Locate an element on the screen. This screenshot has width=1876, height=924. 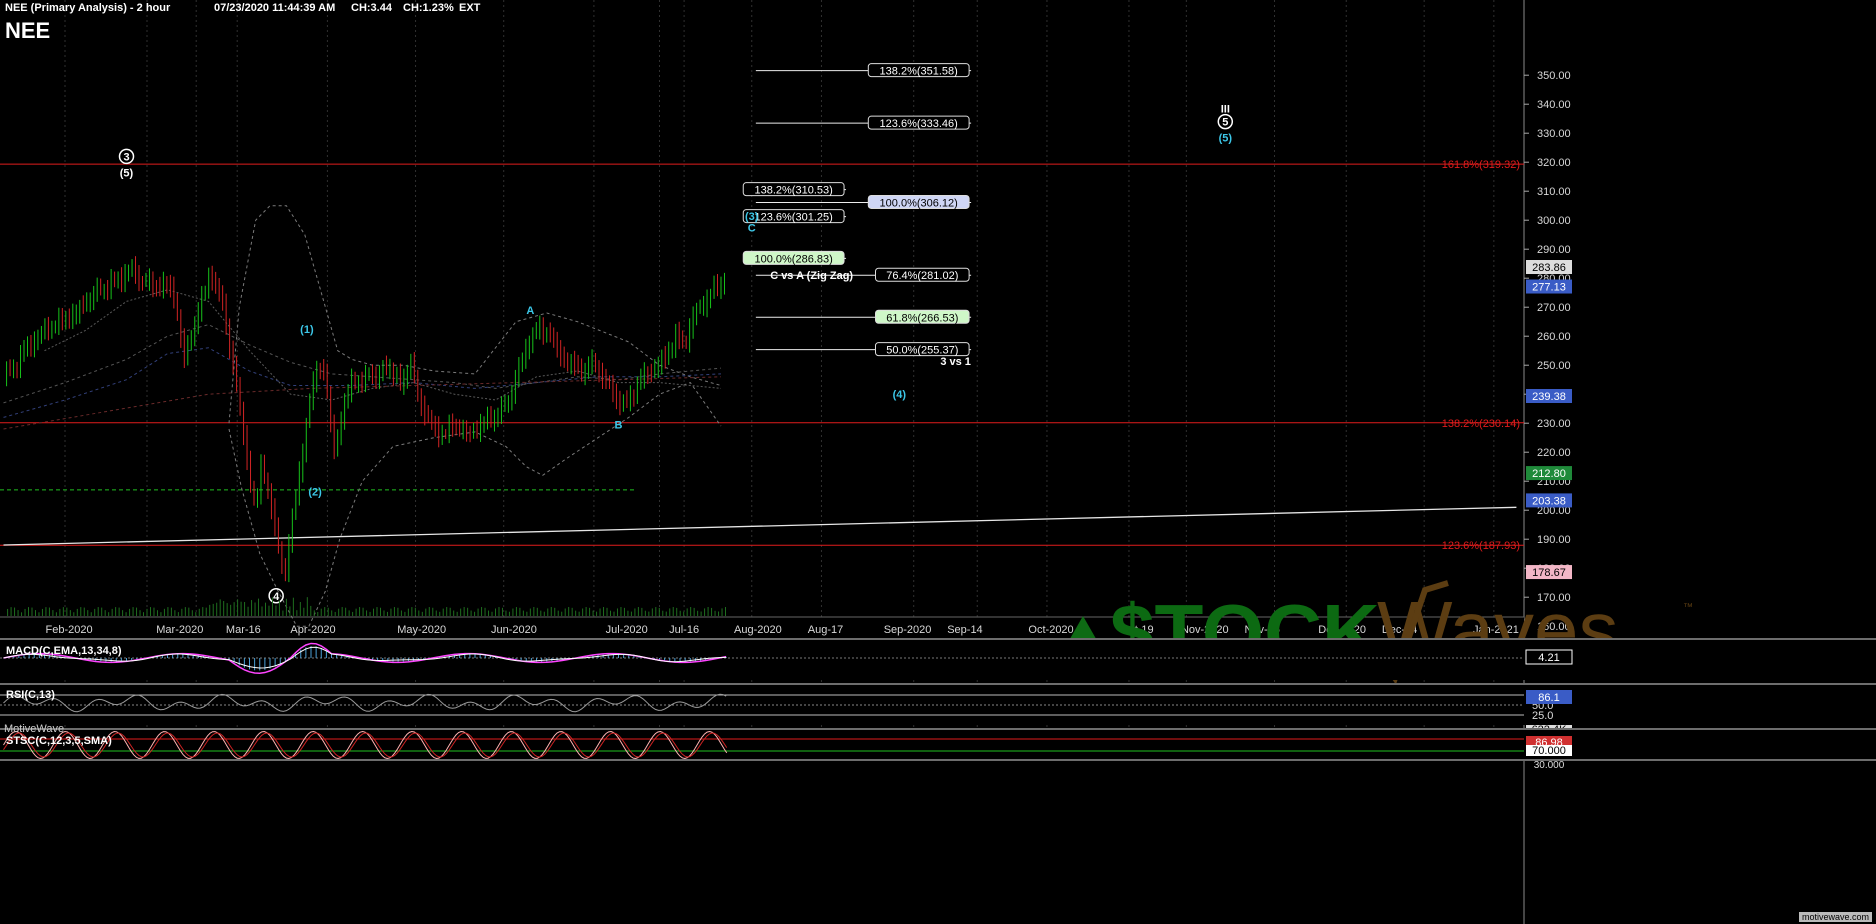
annotation: 3 vs 1 is located at coordinates (955, 362).